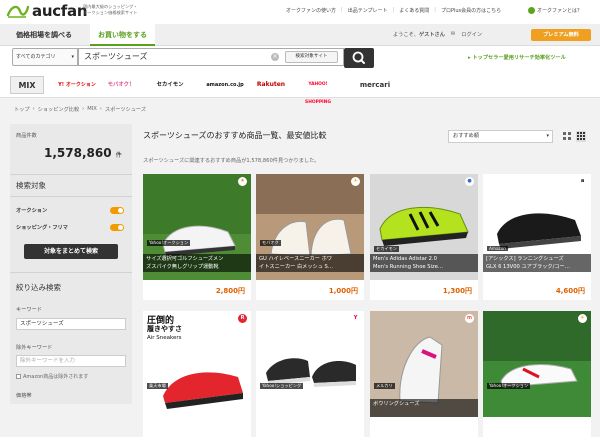 The image size is (600, 437). Describe the element at coordinates (47, 11) in the screenshot. I see `aucfan-logo: aucfan` at that location.